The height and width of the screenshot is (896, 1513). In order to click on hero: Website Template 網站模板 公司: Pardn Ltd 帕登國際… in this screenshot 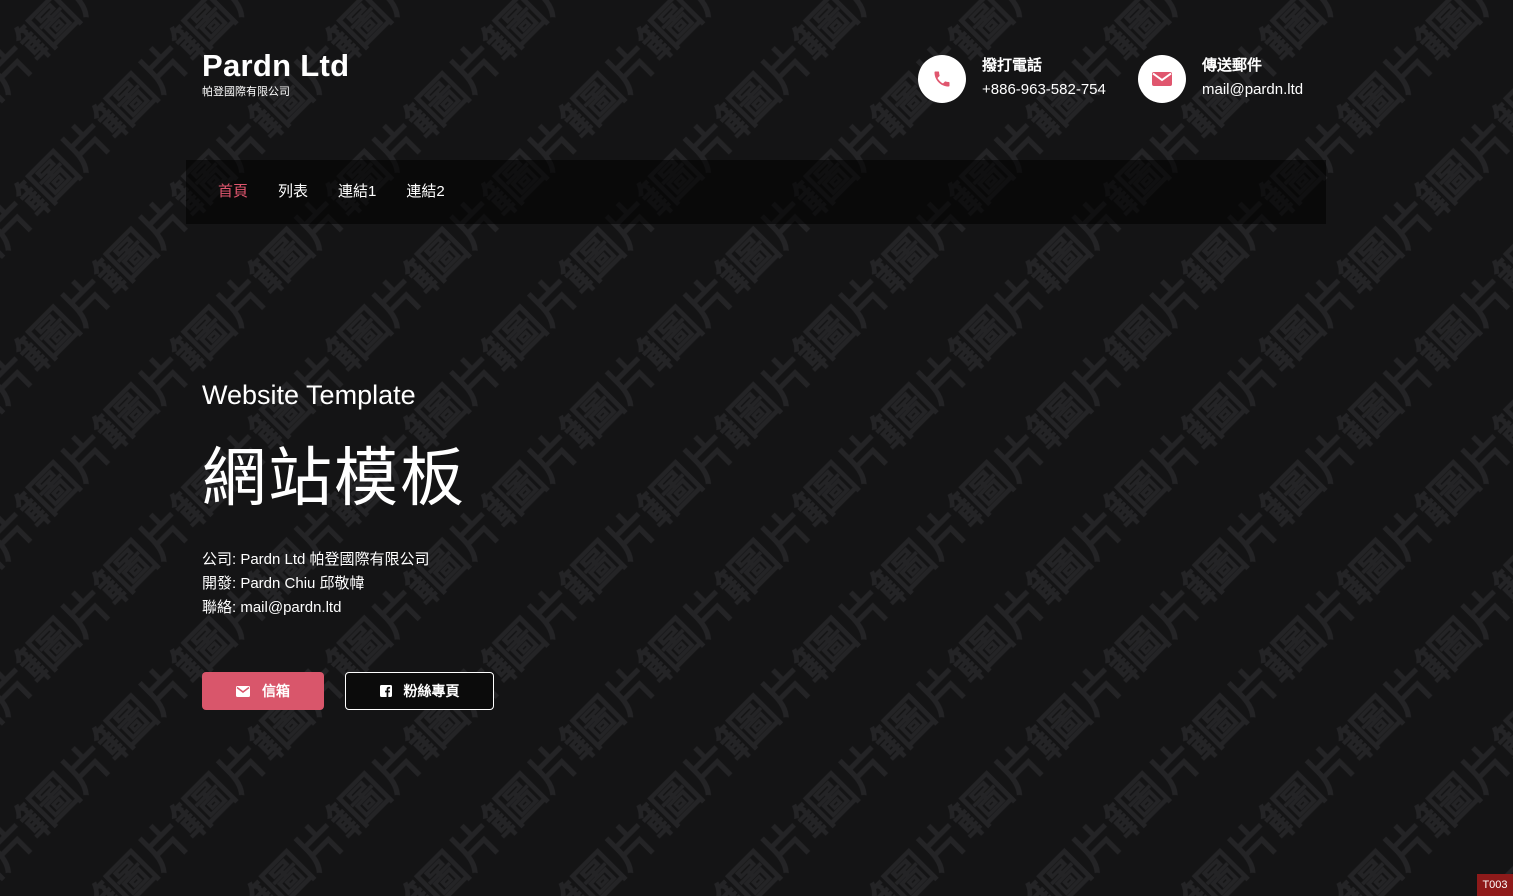, I will do `click(348, 544)`.